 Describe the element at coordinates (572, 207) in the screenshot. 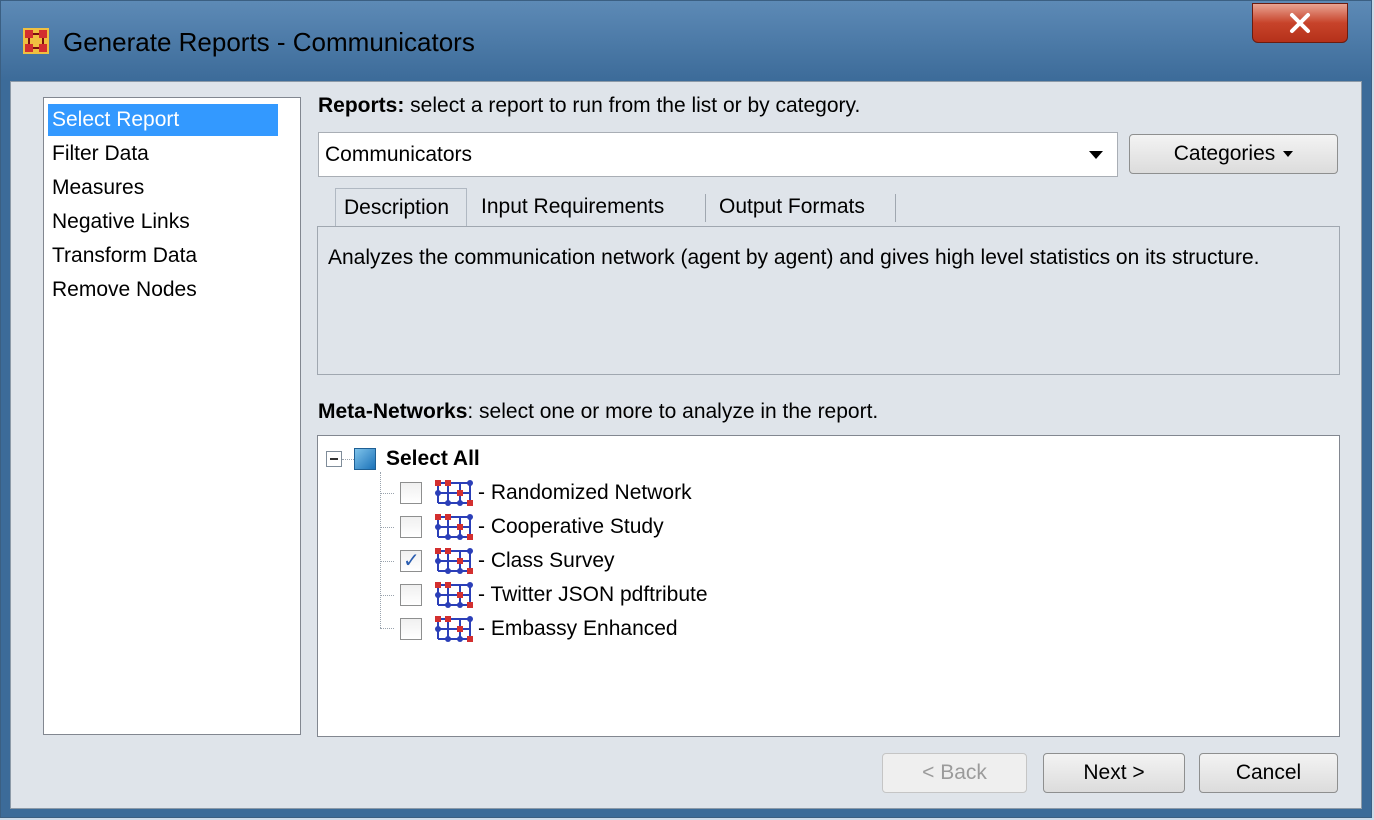

I see `tab-input-requirements: Input Requirements` at that location.